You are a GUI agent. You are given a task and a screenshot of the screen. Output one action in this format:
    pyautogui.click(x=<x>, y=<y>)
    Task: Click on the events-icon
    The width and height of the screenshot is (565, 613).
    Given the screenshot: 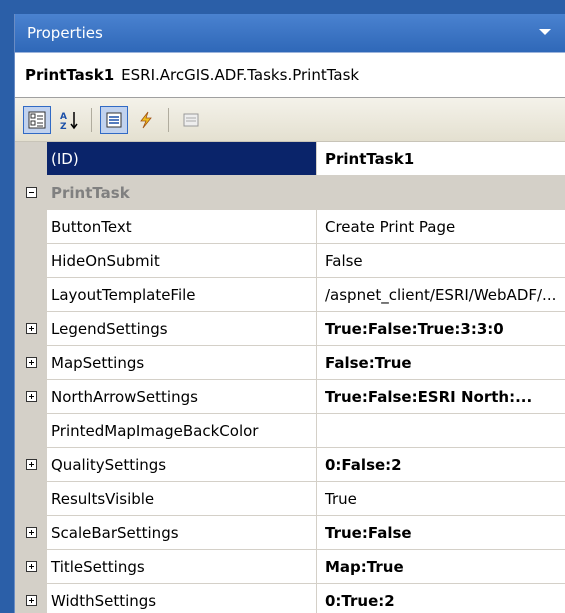 What is the action you would take?
    pyautogui.click(x=146, y=119)
    